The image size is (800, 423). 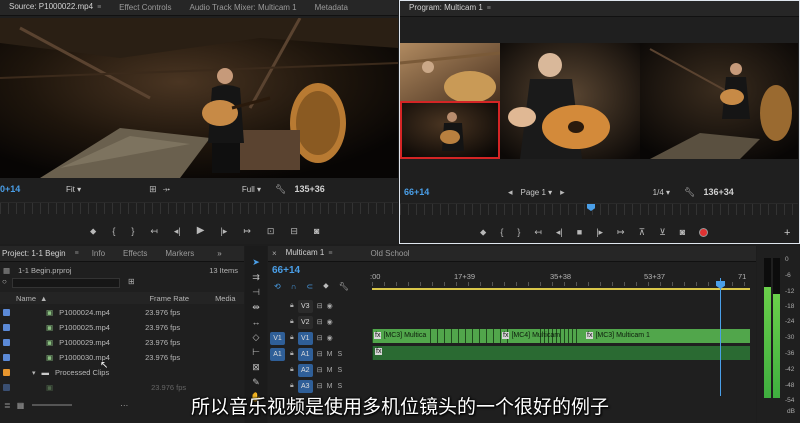 I want to click on source-time-ruler, so click(x=199, y=208).